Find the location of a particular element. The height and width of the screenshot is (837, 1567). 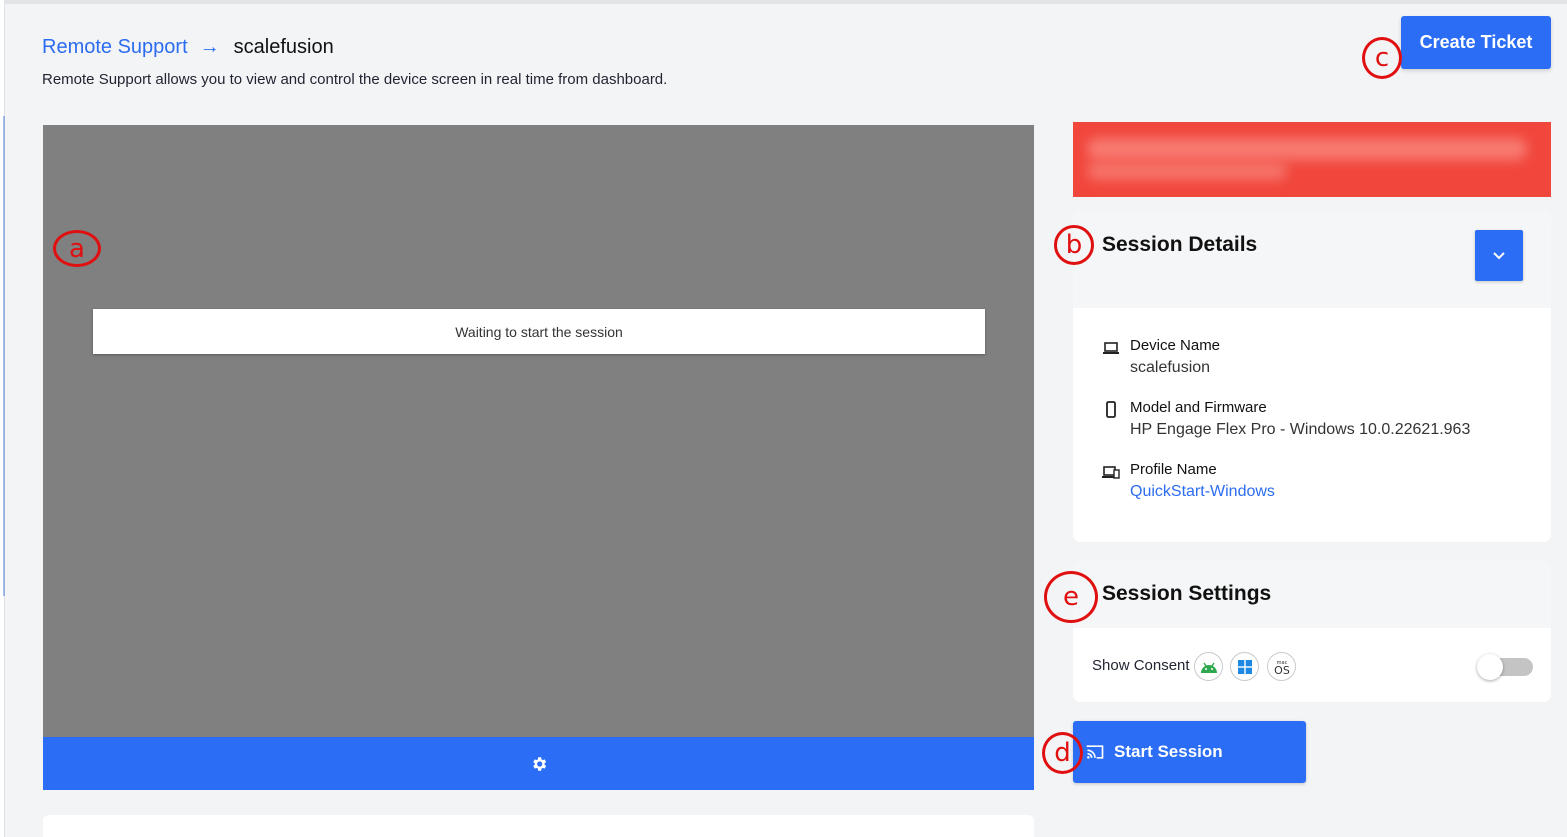

redacted-banner is located at coordinates (1312, 159).